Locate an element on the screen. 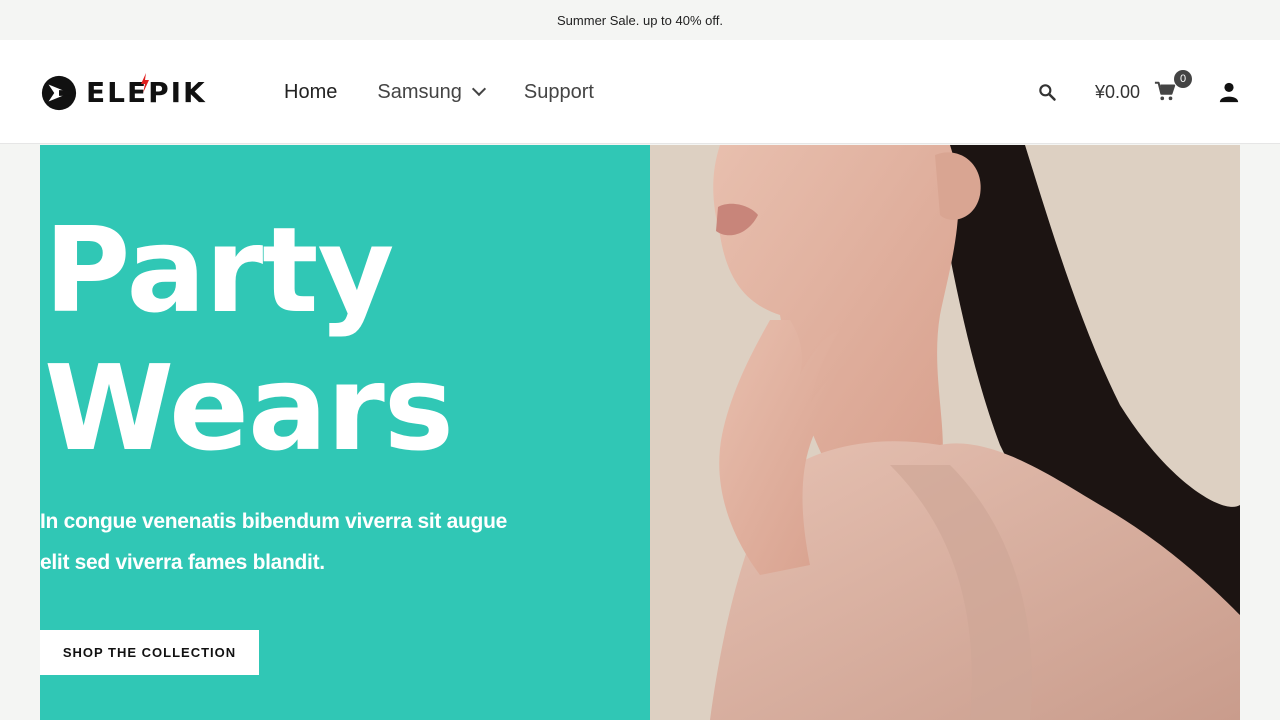 The height and width of the screenshot is (720, 1280). shop-collection-button: SHOP THE COLLECTION is located at coordinates (149, 652).